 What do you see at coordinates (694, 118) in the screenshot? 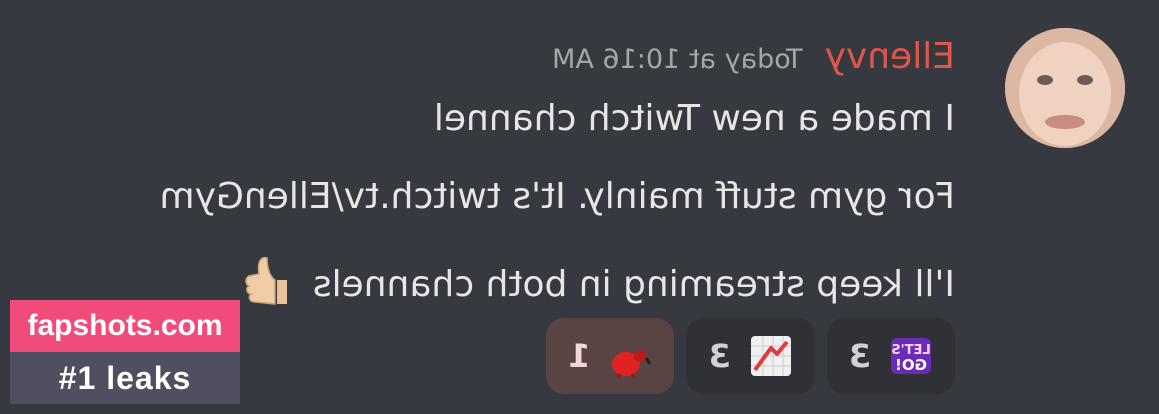
I see `message-line-1: I made a new Twitch channel` at bounding box center [694, 118].